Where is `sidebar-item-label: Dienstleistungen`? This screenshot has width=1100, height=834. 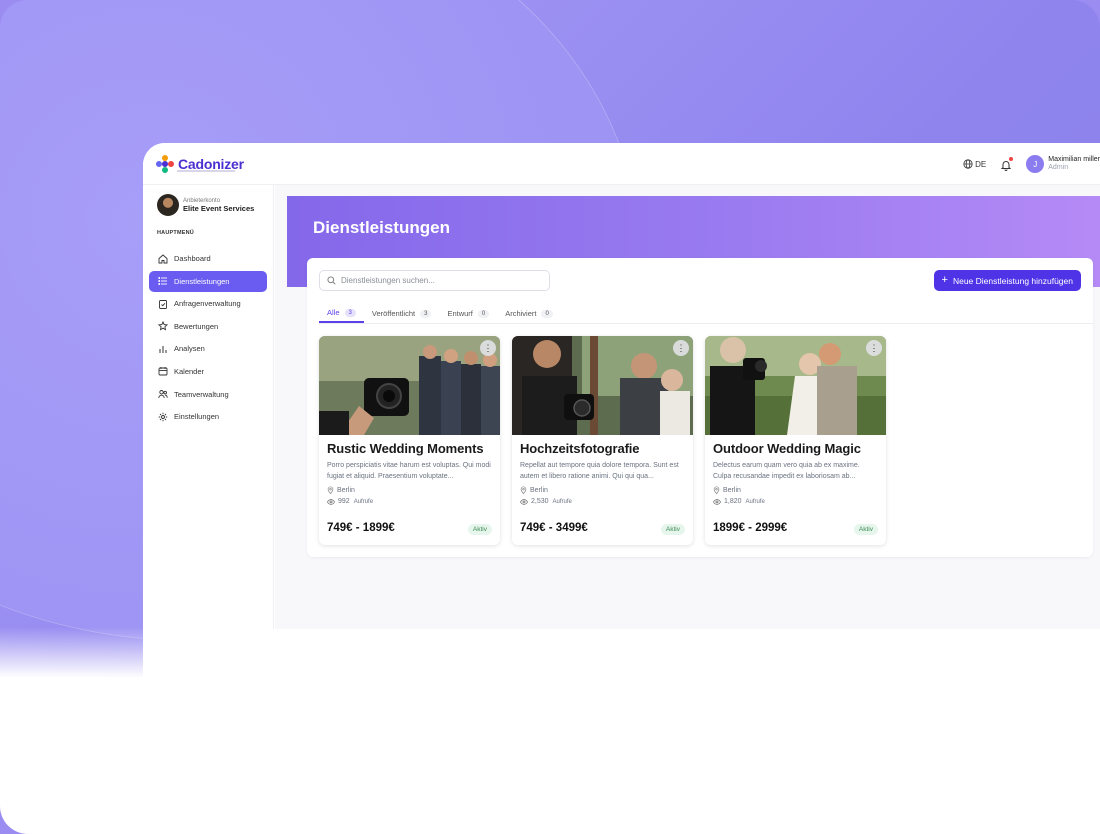
sidebar-item-label: Dienstleistungen is located at coordinates (202, 281).